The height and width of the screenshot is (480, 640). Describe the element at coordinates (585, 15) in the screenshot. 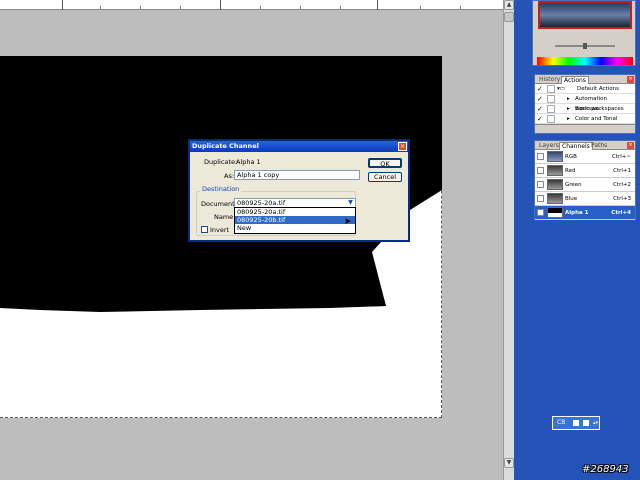

I see `navigator-thumbnail` at that location.